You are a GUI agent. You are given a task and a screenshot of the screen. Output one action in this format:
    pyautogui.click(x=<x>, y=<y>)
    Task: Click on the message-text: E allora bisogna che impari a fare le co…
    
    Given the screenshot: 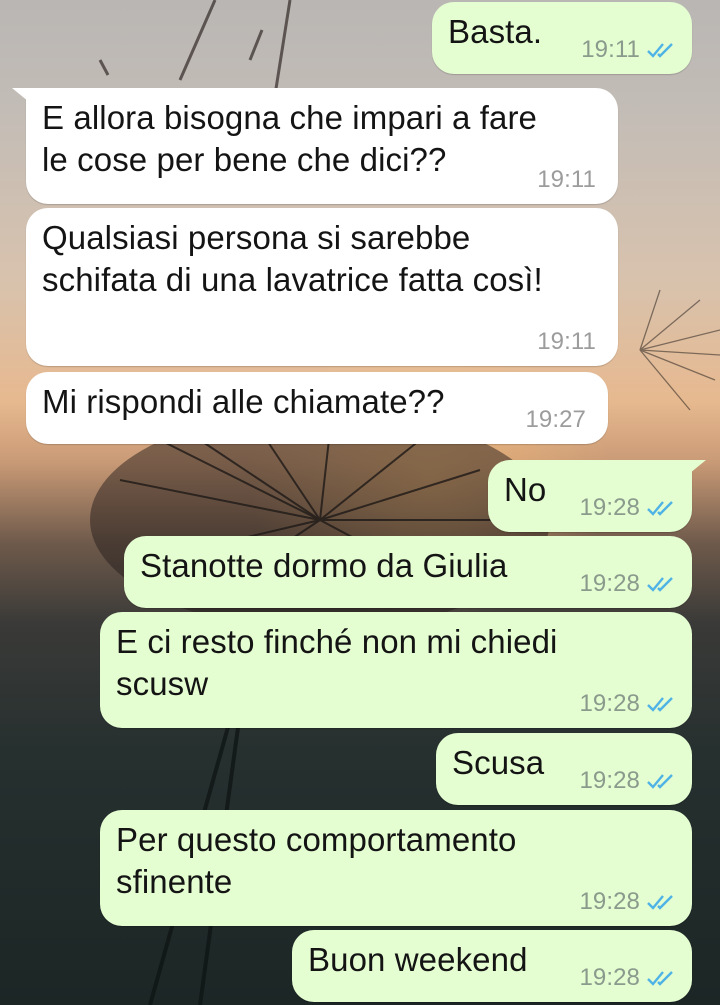 What is the action you would take?
    pyautogui.click(x=289, y=138)
    